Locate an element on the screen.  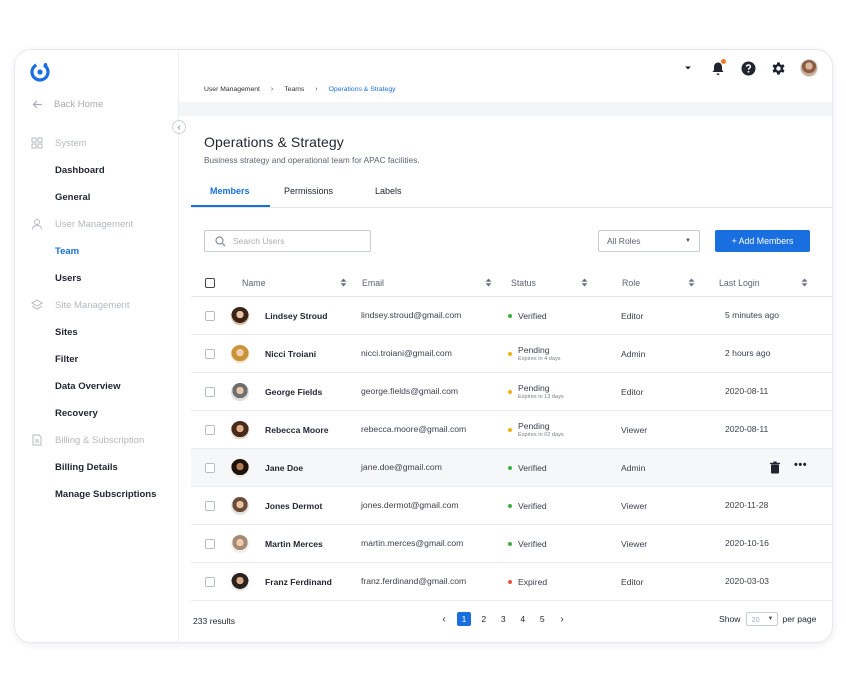
sidebar-item-sites: Sites is located at coordinates (66, 332).